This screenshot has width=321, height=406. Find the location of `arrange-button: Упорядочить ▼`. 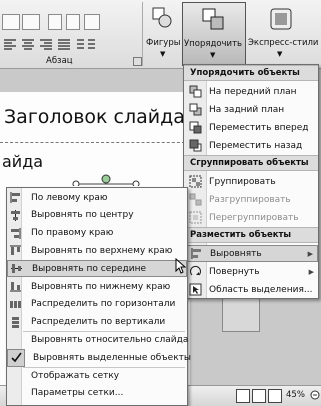

arrange-button: Упорядочить ▼ is located at coordinates (214, 34).